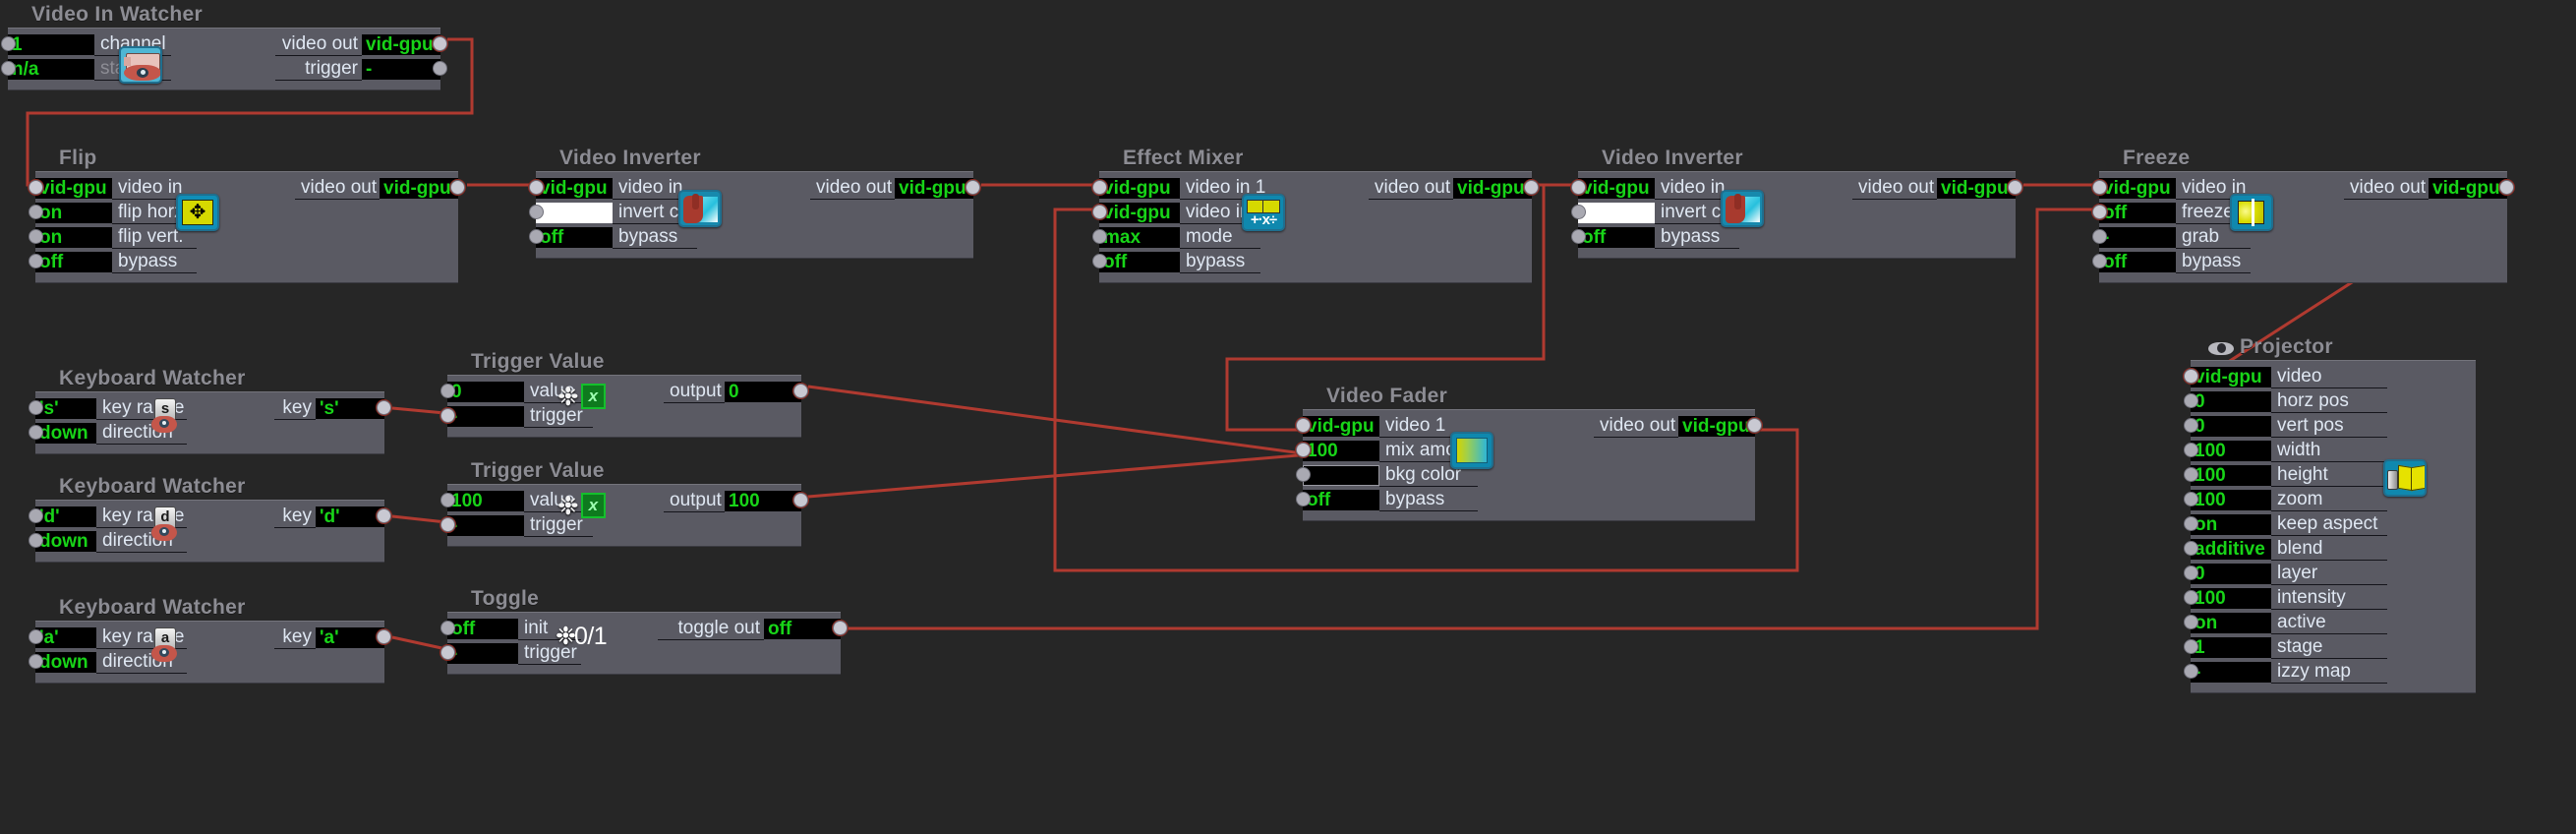 Image resolution: width=2576 pixels, height=834 pixels. I want to click on output-value: 's', so click(350, 408).